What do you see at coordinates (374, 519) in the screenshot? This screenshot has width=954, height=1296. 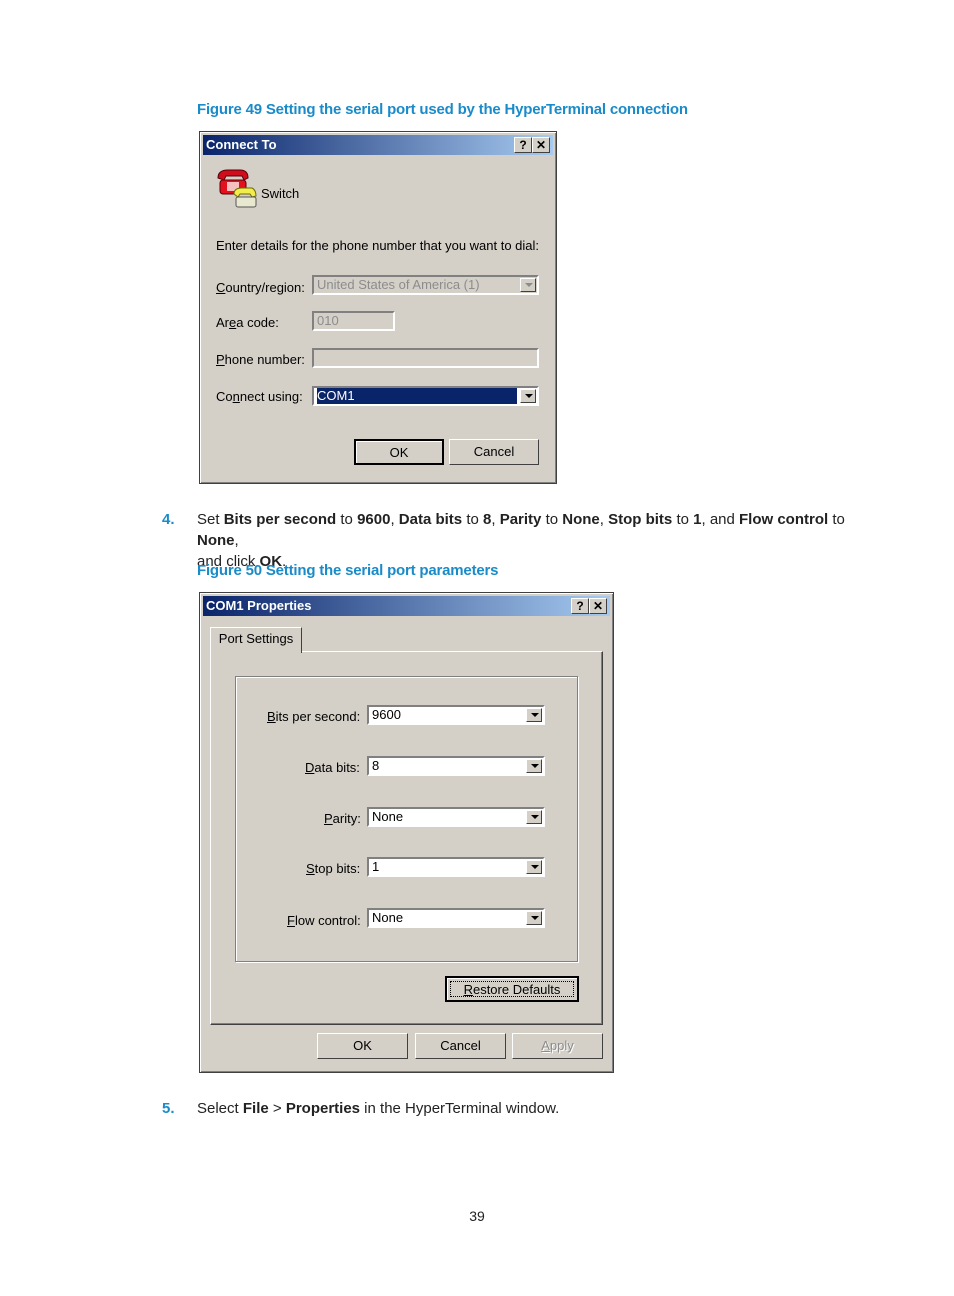 I see `value: 9600` at bounding box center [374, 519].